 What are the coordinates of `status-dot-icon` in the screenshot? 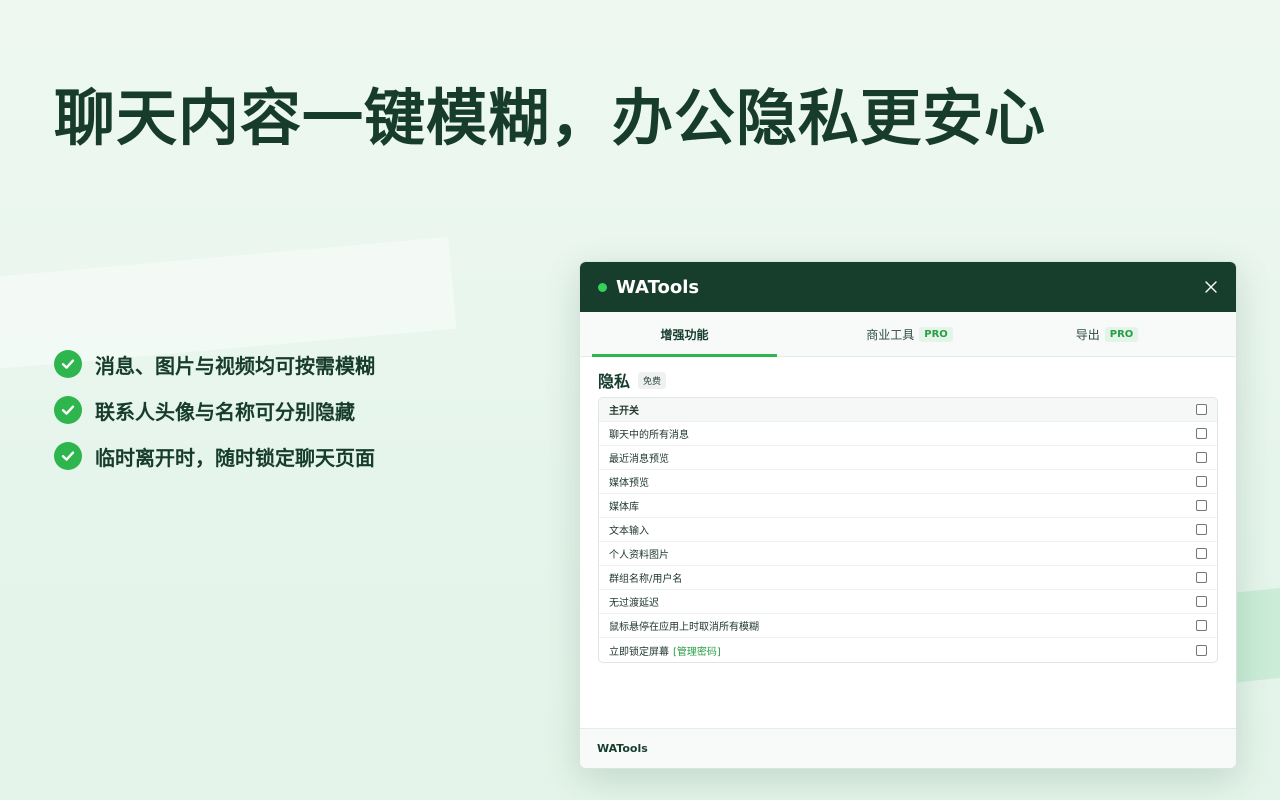 It's located at (602, 287).